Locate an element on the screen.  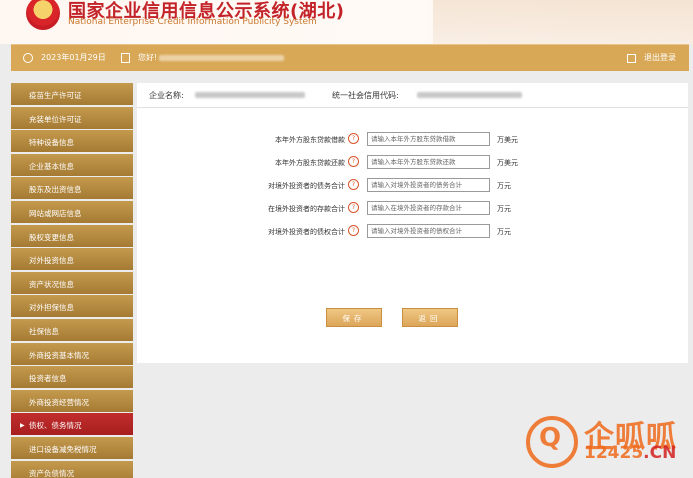
form-row: 本年外方股东贷款借款? 万美元 is located at coordinates (412, 140).